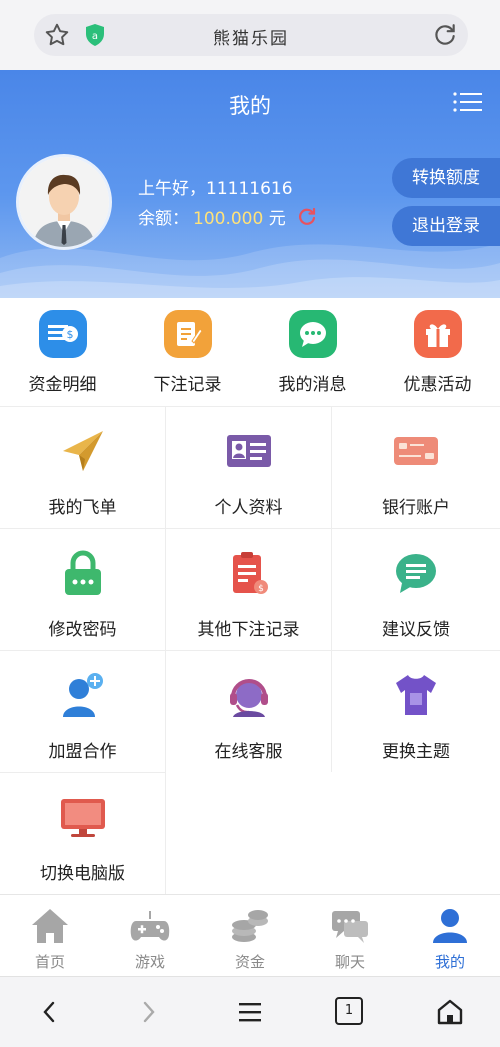 Image resolution: width=500 pixels, height=1047 pixels. I want to click on greeting-text: 上午好，11111616, so click(215, 189).